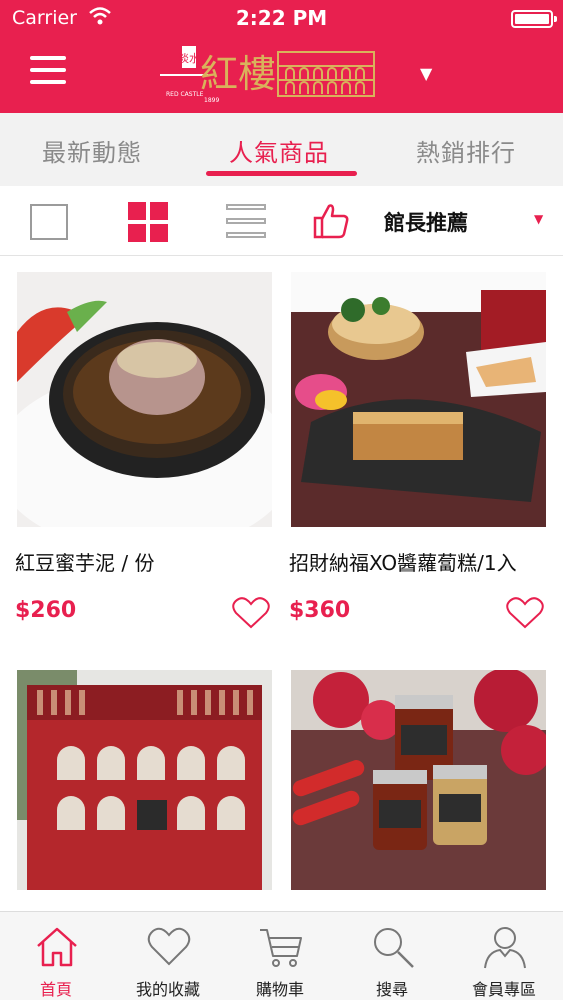  I want to click on nav-label: 搜尋, so click(391, 989).